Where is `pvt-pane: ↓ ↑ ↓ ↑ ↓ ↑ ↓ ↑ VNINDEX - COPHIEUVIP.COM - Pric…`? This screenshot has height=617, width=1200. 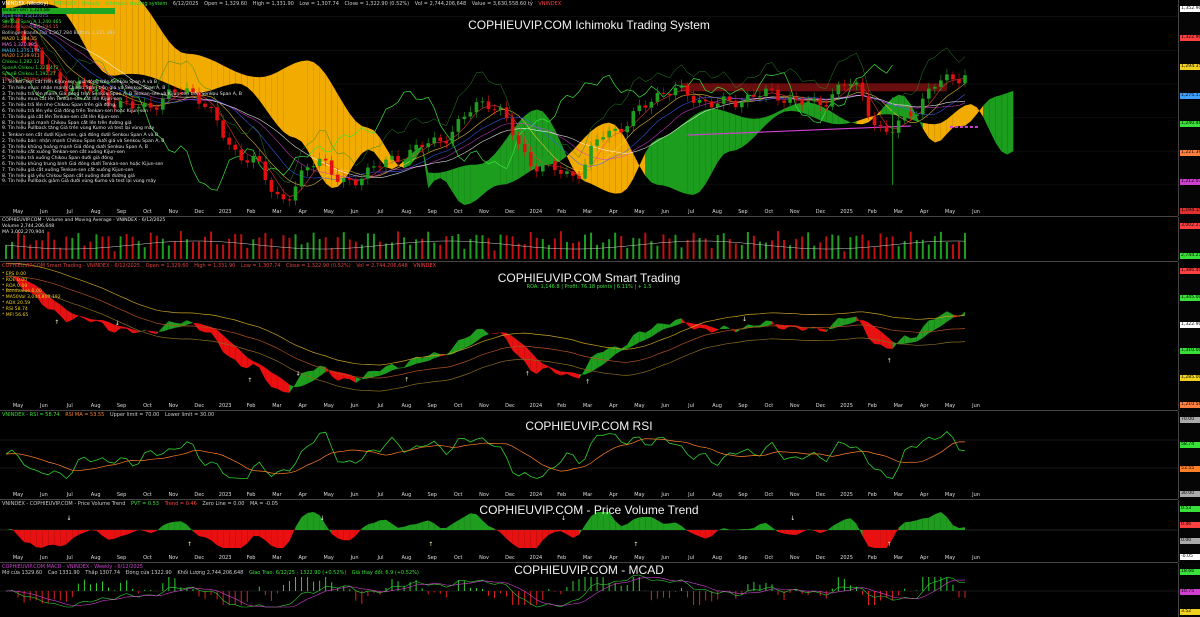 pvt-pane: ↓ ↑ ↓ ↑ ↓ ↑ ↓ ↑ VNINDEX - COPHIEUVIP.COM - Pric… is located at coordinates (589, 531).